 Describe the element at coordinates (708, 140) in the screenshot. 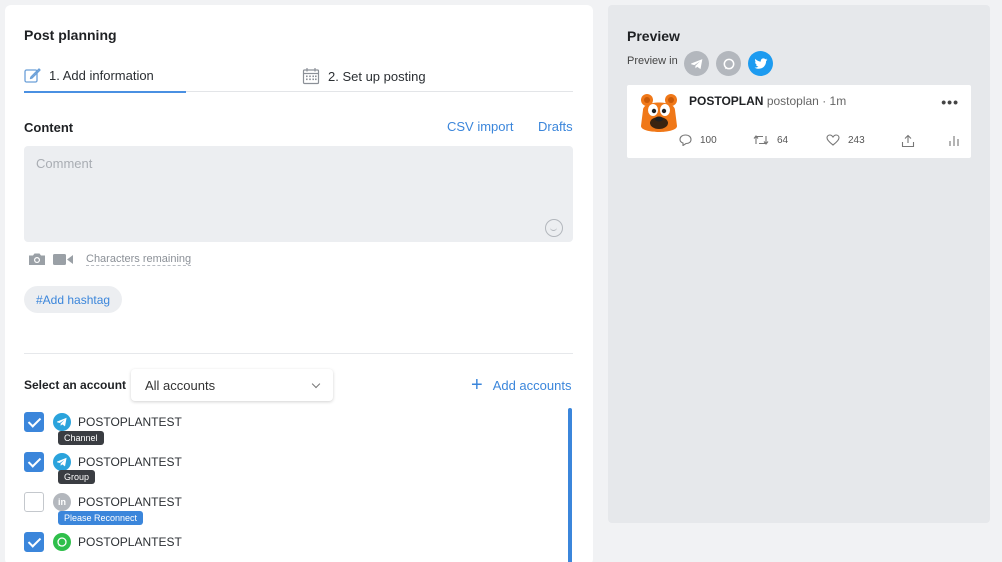

I see `reply-count: 100` at that location.